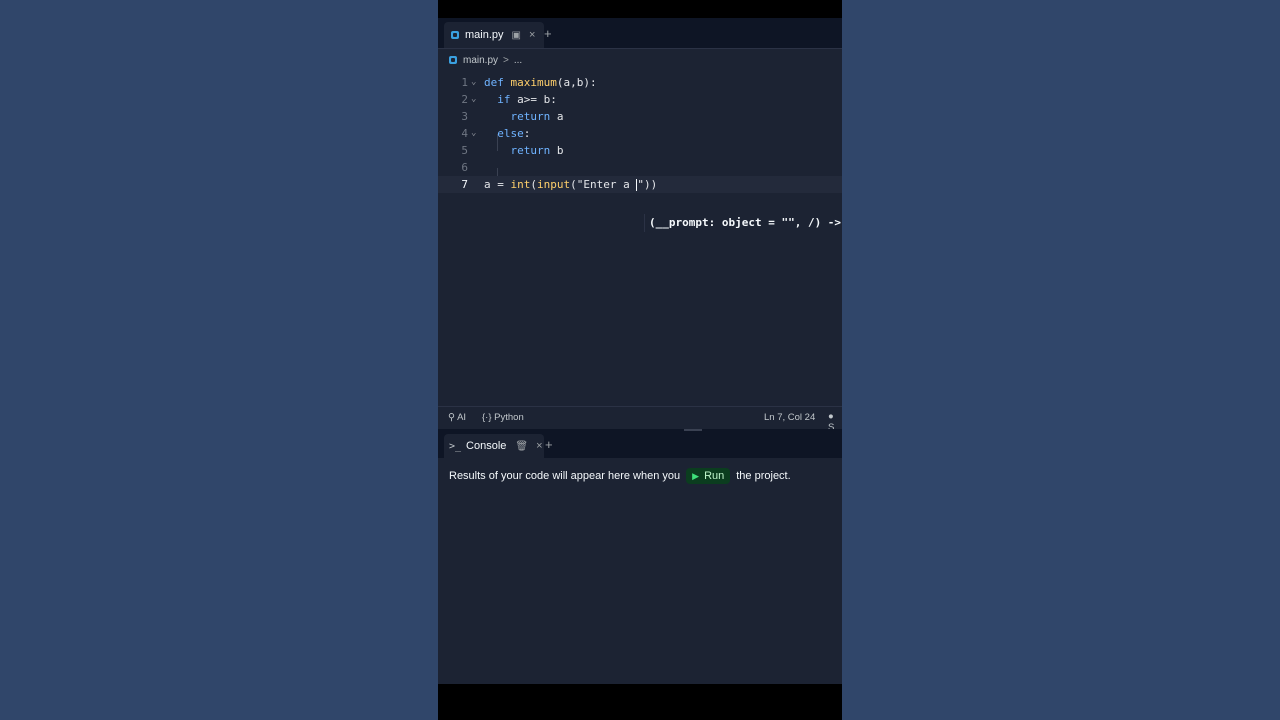 The height and width of the screenshot is (720, 1280). I want to click on trash-icon: 🗑, so click(521, 446).